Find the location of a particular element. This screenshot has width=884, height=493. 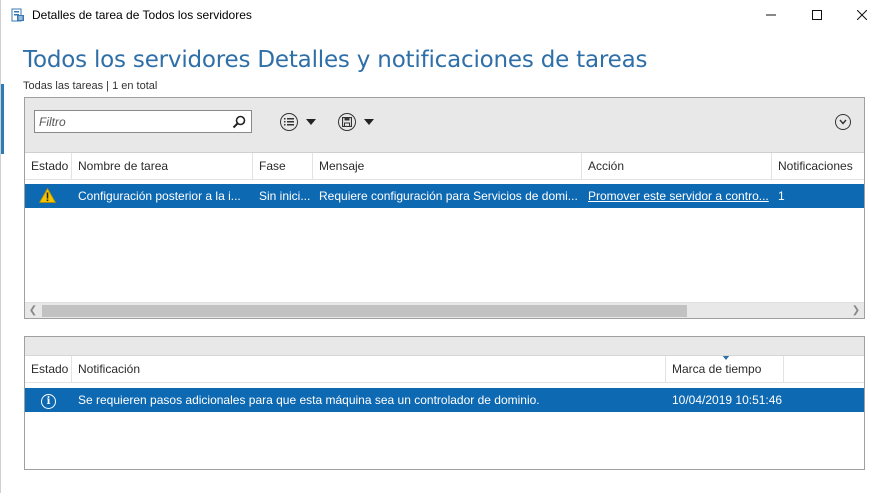

column-header-task-name: Nombre de tarea is located at coordinates (162, 166).